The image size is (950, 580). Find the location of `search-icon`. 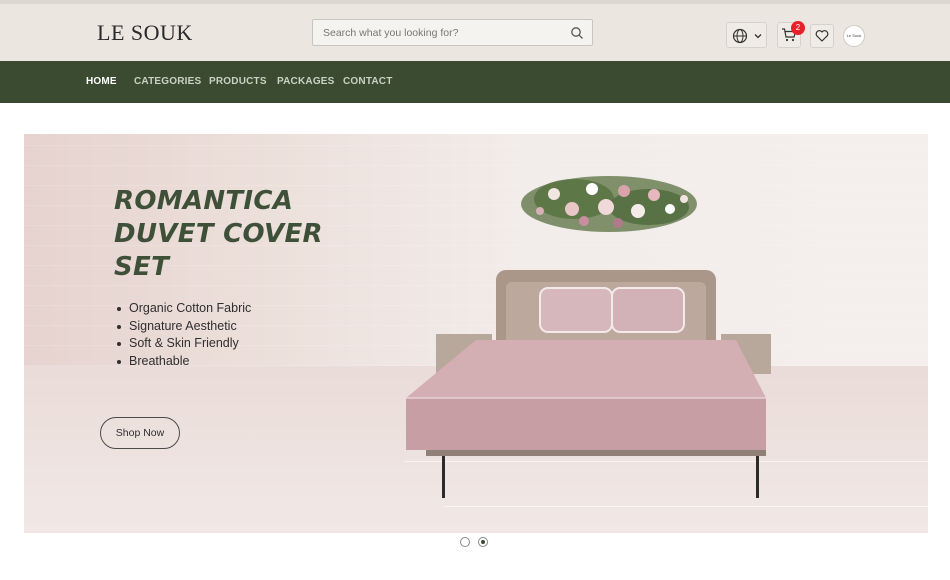

search-icon is located at coordinates (577, 33).